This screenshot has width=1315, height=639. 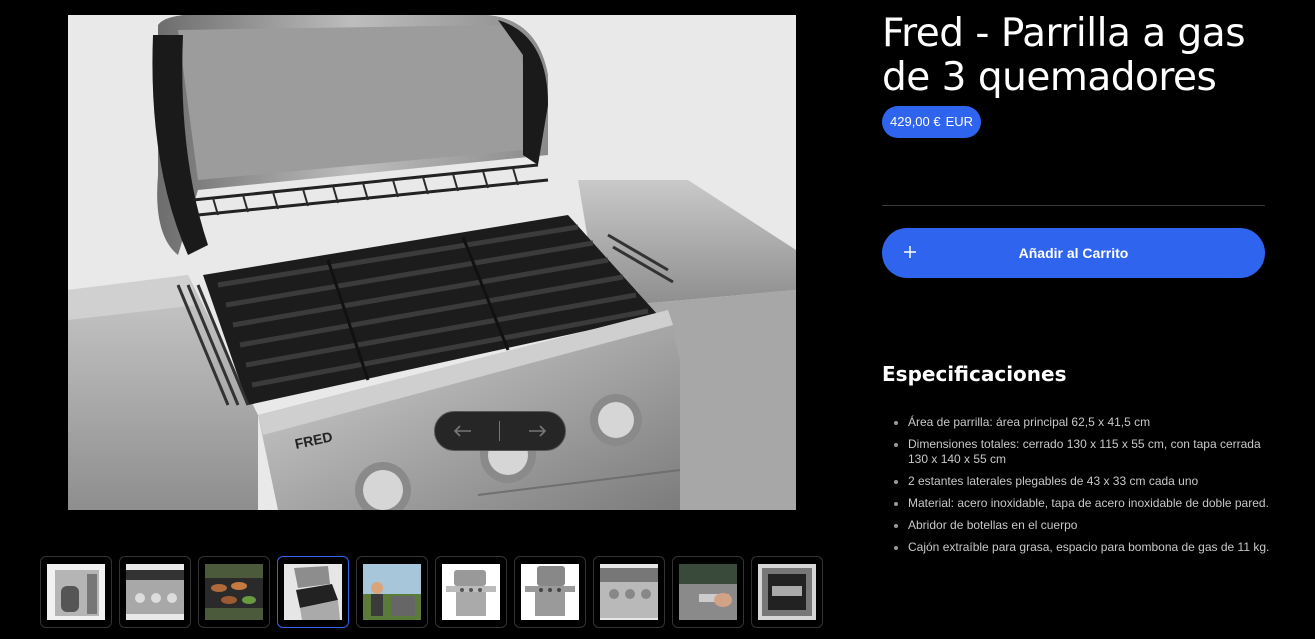 I want to click on price-badge: 429,00 € EUR, so click(x=932, y=122).